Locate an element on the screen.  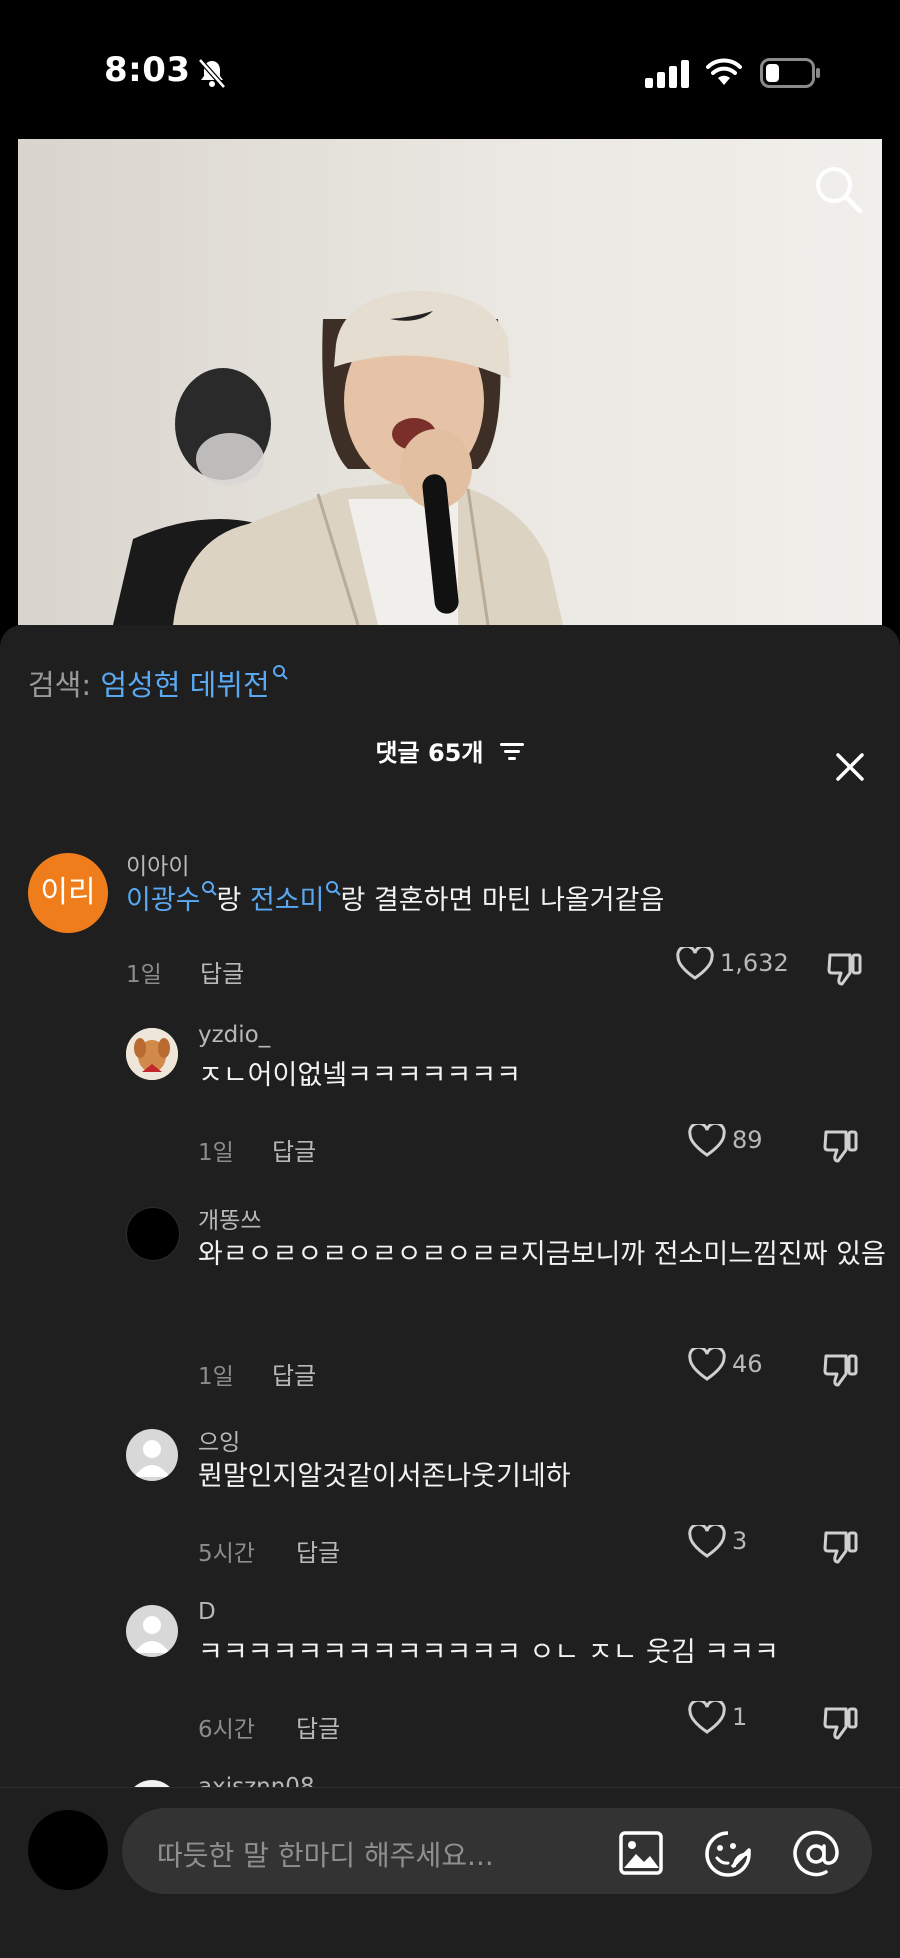
like-button: 46 is located at coordinates (725, 1363).